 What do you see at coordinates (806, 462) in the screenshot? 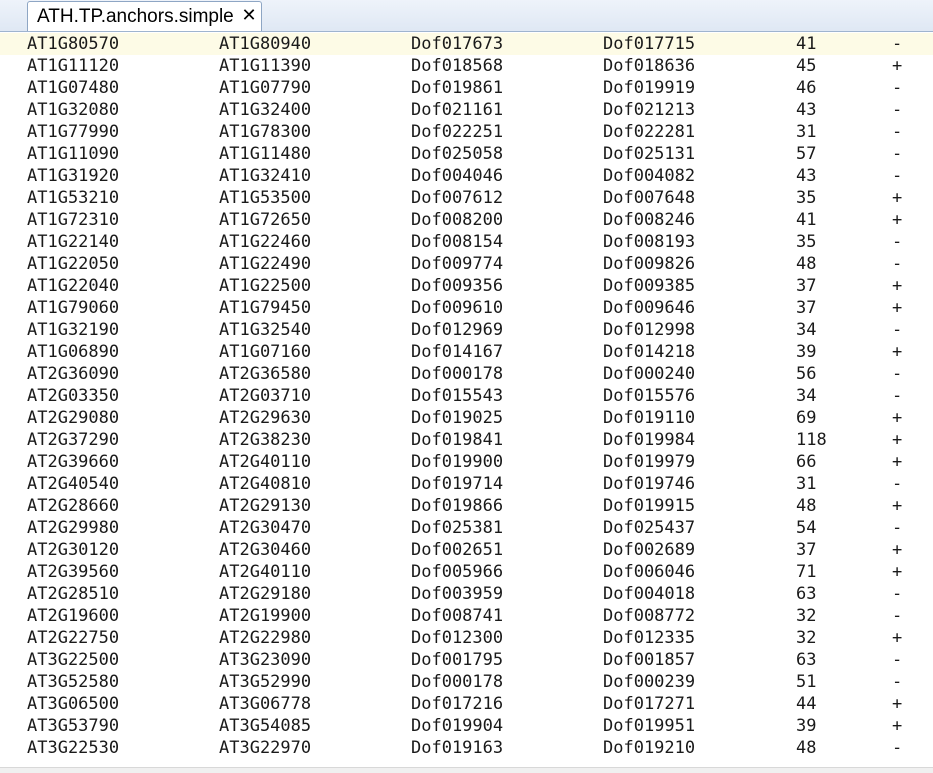
I see `count-cell: 66` at bounding box center [806, 462].